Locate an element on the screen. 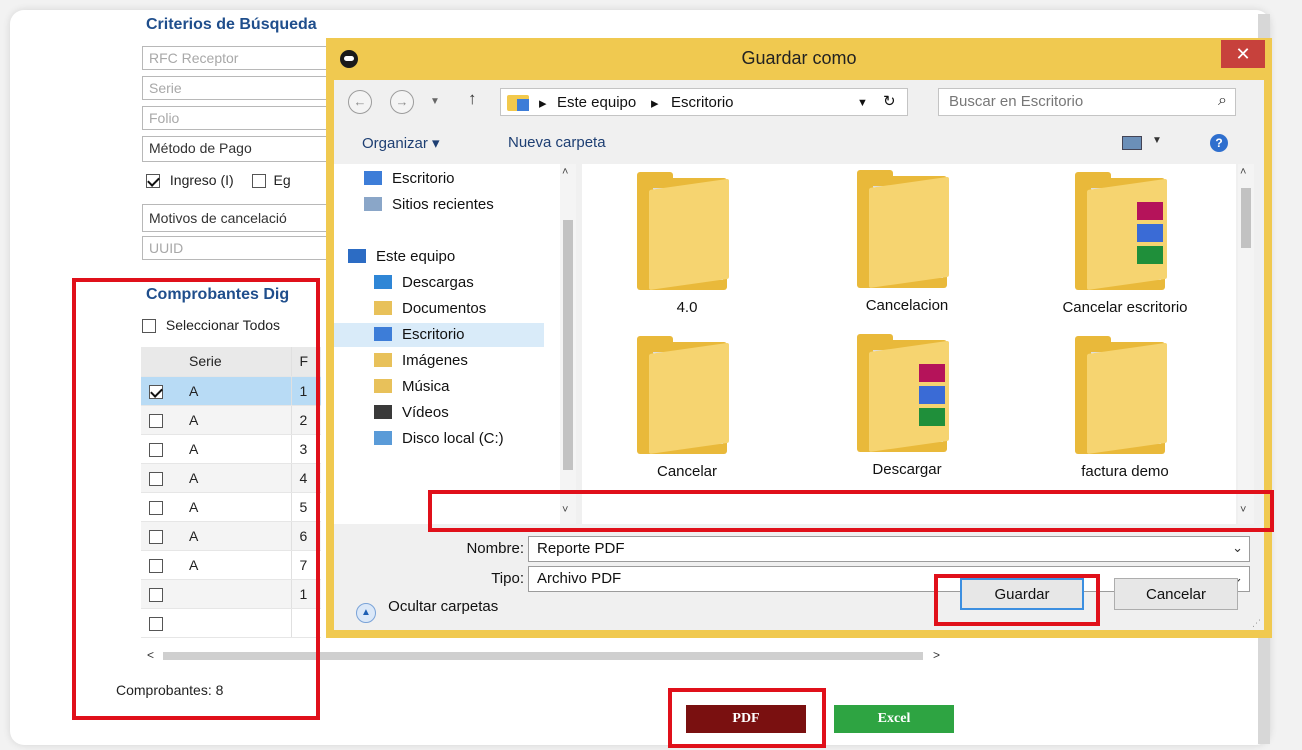 This screenshot has height=750, width=1302. folder-item: Cancelar escritorio is located at coordinates (1125, 245).